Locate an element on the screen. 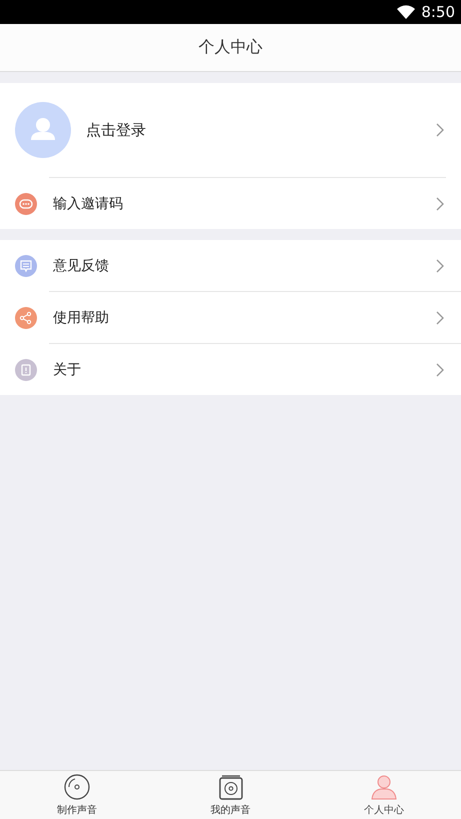 The height and width of the screenshot is (819, 461). page-title: 个人中心 is located at coordinates (230, 47).